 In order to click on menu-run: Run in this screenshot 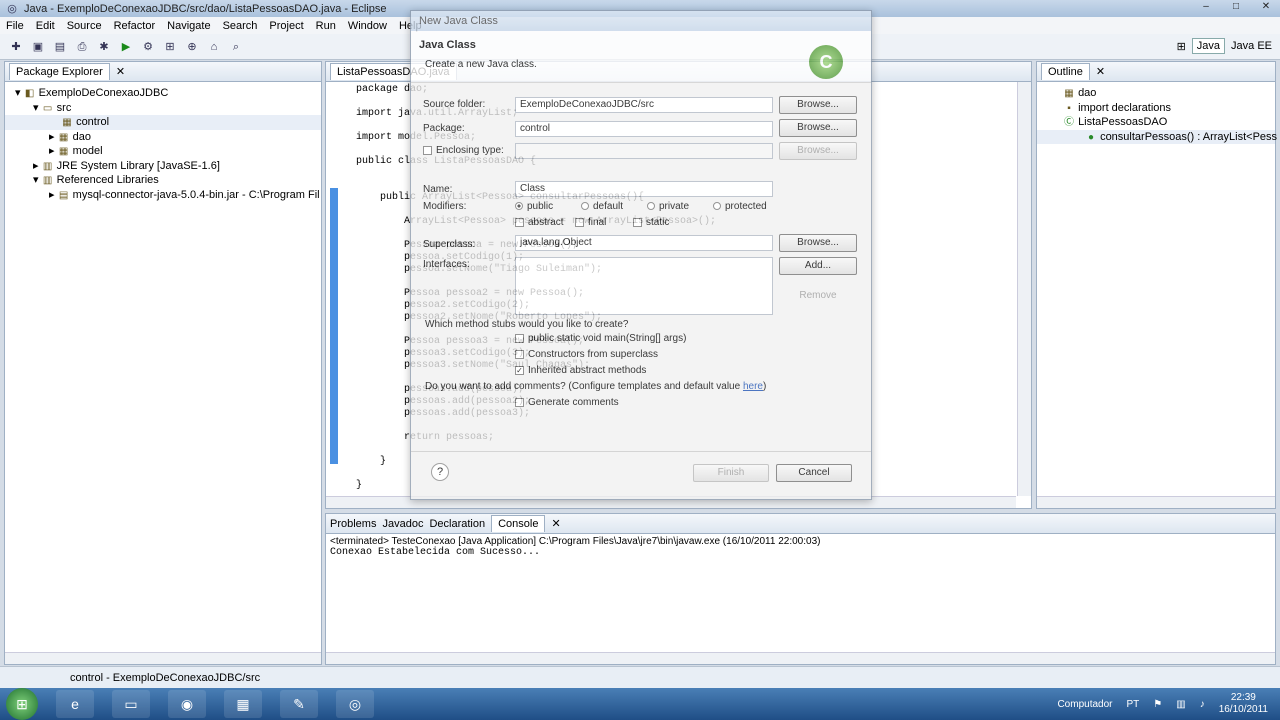, I will do `click(326, 26)`.